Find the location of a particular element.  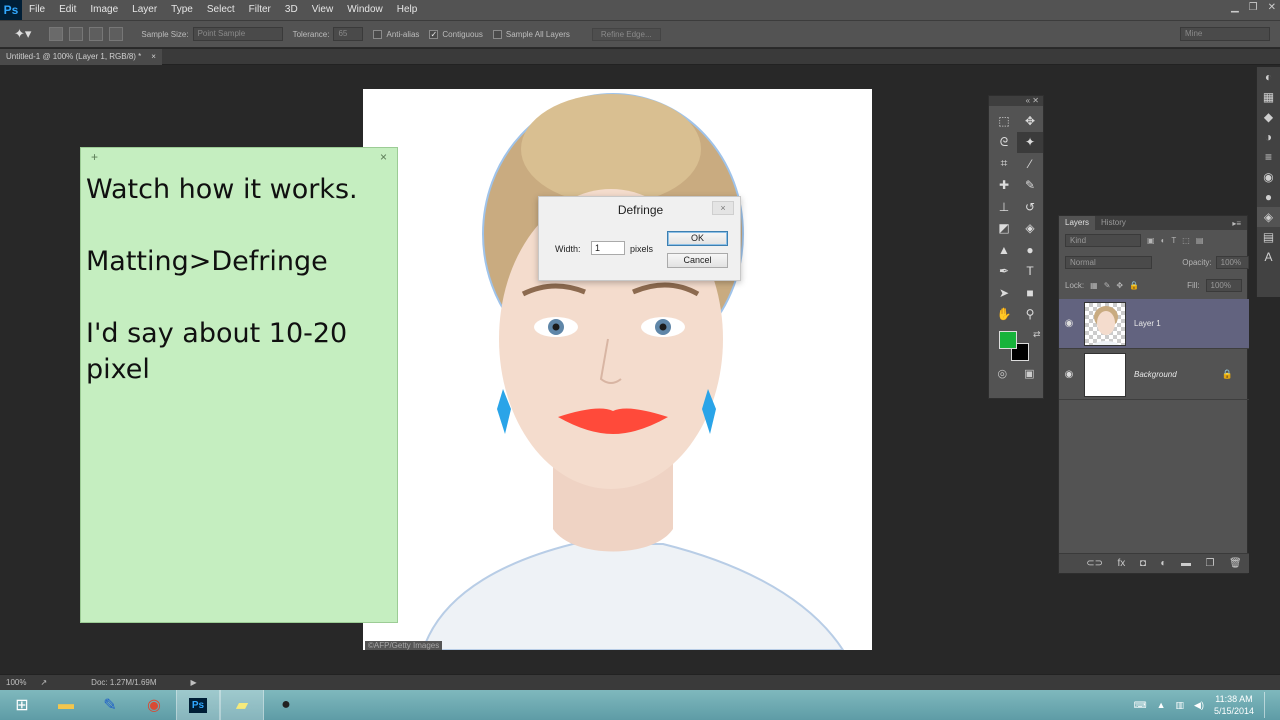

panel-menu-icon: ▸≡ is located at coordinates (1239, 223).